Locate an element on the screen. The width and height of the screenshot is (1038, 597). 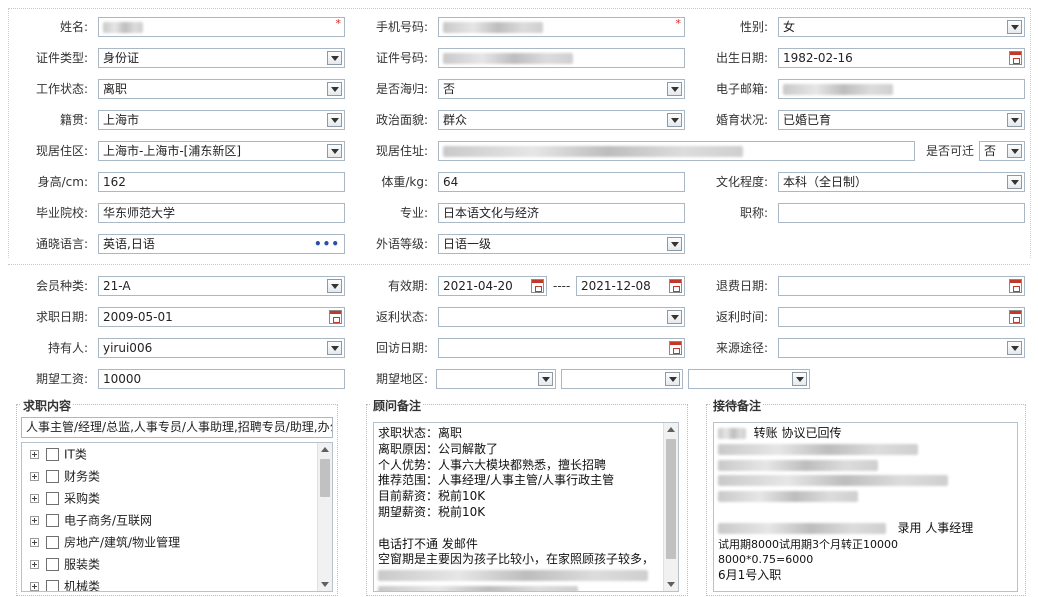
expected-province-select is located at coordinates (496, 379).